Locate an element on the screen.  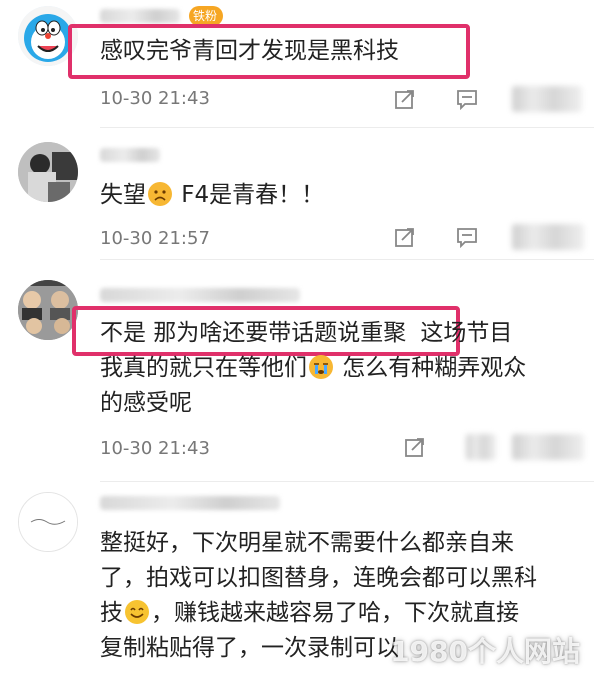
comment-line: 了，拍戏可以扣图替身，连晚会都可以黑科 is located at coordinates (318, 578).